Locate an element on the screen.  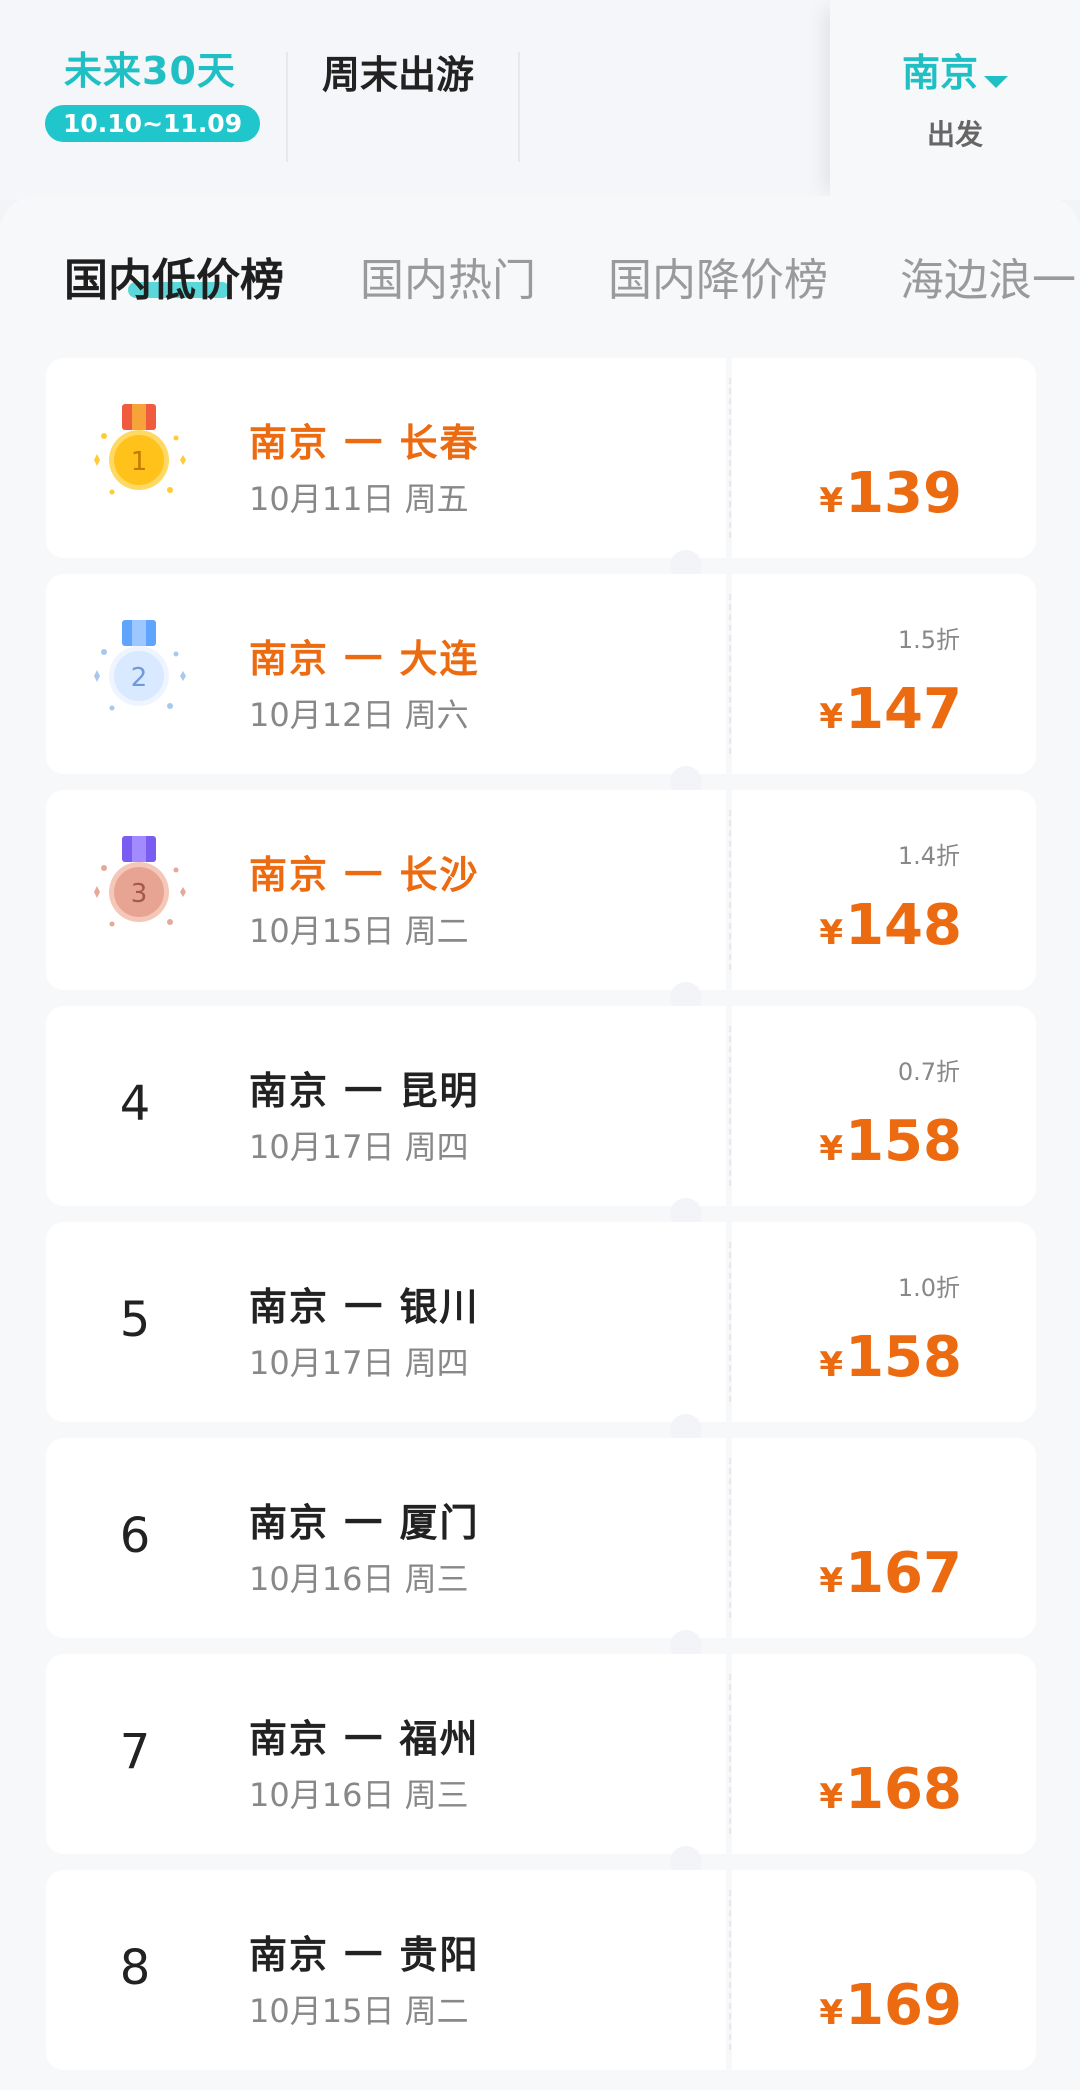
tab-domestic-low-price: 国内低价榜 is located at coordinates (174, 276).